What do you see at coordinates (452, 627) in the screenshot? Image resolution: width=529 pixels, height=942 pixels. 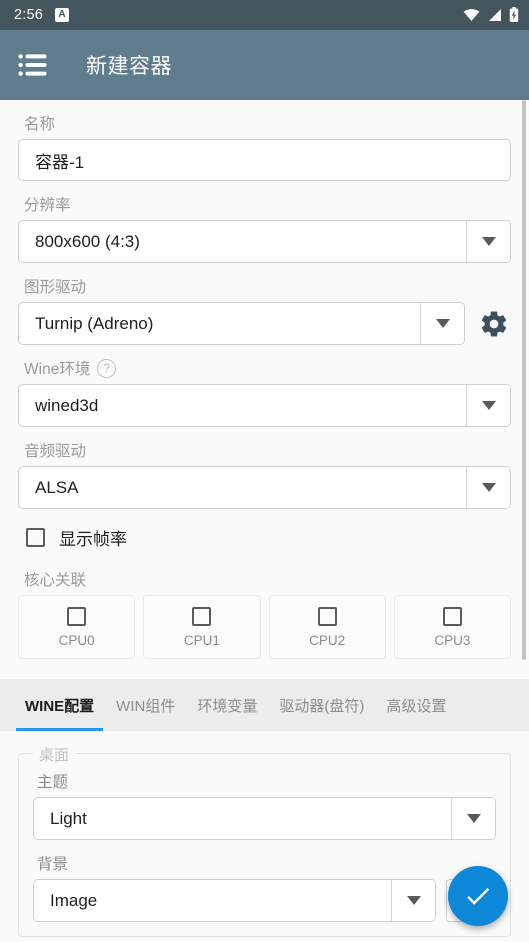 I see `cpu-cell: CPU3` at bounding box center [452, 627].